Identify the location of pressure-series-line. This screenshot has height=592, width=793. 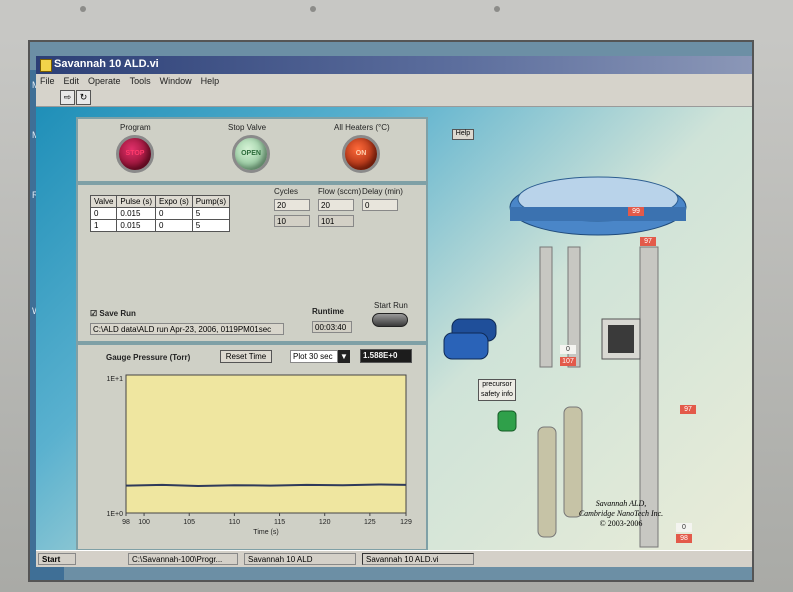
(266, 485).